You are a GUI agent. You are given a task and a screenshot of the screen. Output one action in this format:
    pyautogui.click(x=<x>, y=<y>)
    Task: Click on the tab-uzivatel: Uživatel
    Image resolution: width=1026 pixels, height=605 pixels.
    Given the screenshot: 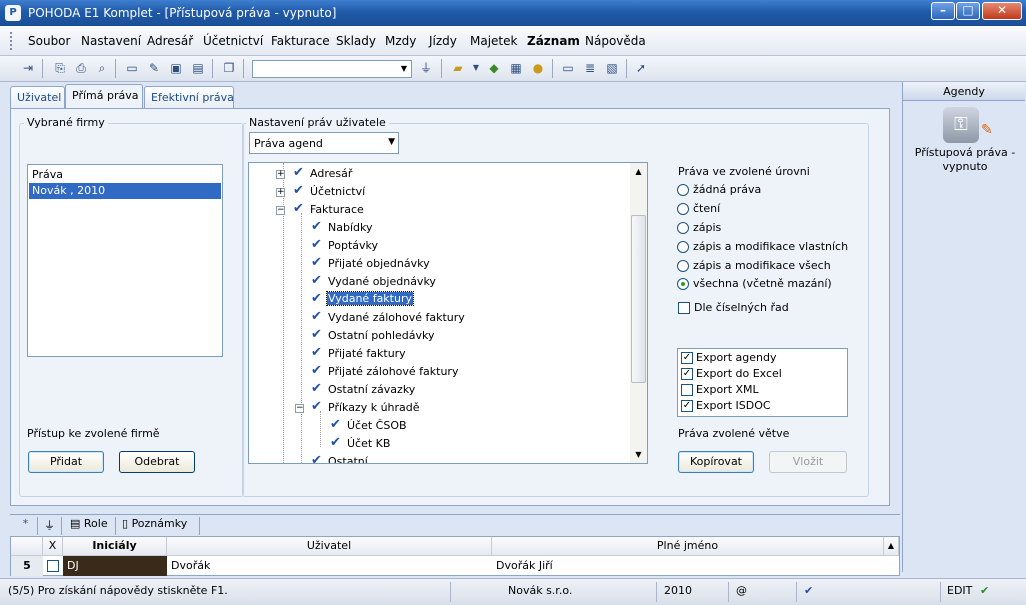 What is the action you would take?
    pyautogui.click(x=37, y=97)
    